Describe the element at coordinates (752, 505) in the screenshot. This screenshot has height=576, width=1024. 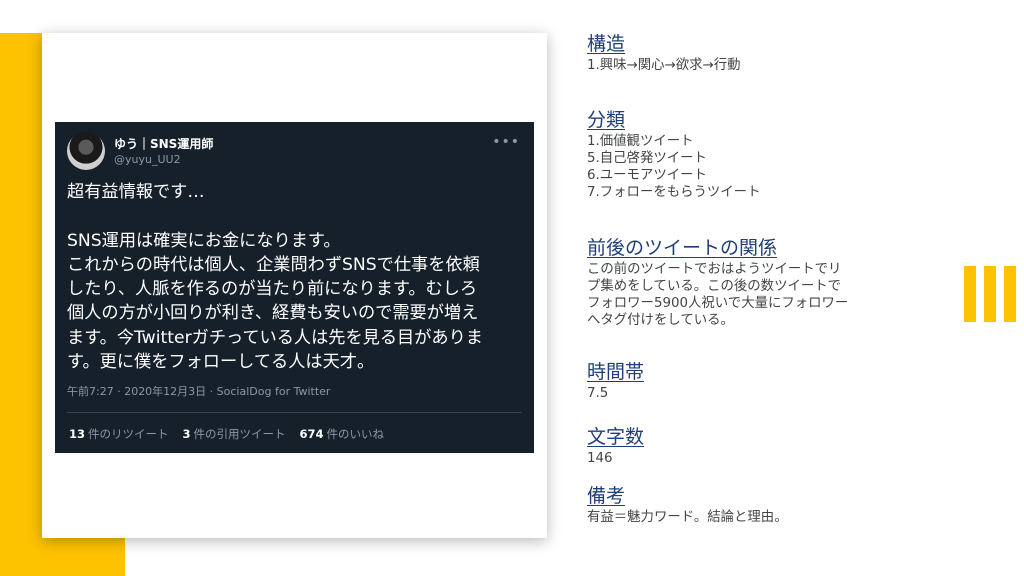
I see `section-remarks: 備考 有益＝魅力ワード。結論と理由。` at that location.